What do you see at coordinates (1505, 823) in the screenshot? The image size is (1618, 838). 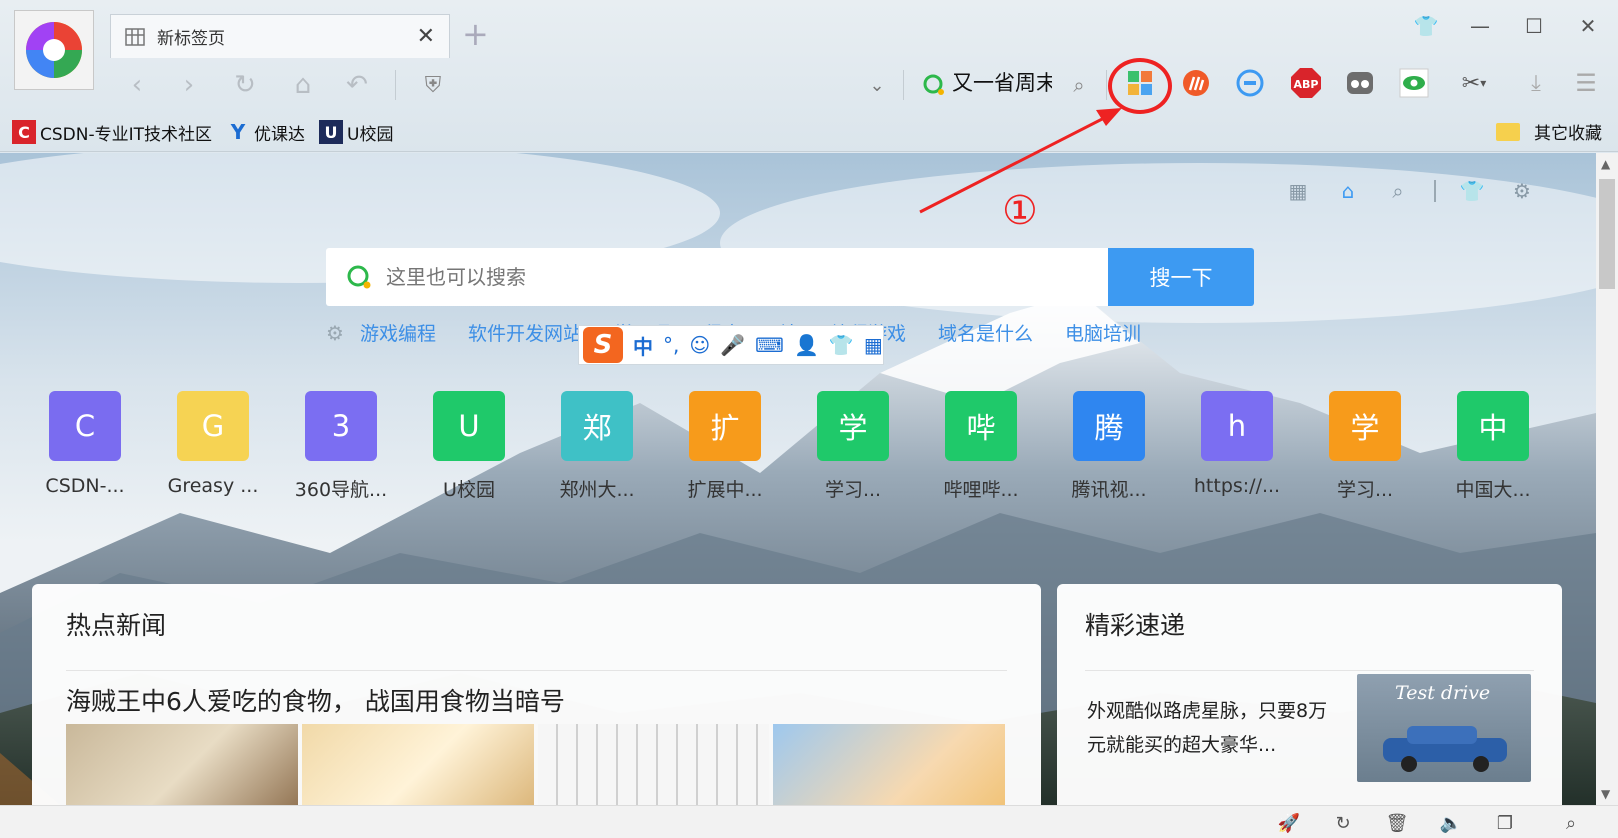 I see `window-icon: ❐` at bounding box center [1505, 823].